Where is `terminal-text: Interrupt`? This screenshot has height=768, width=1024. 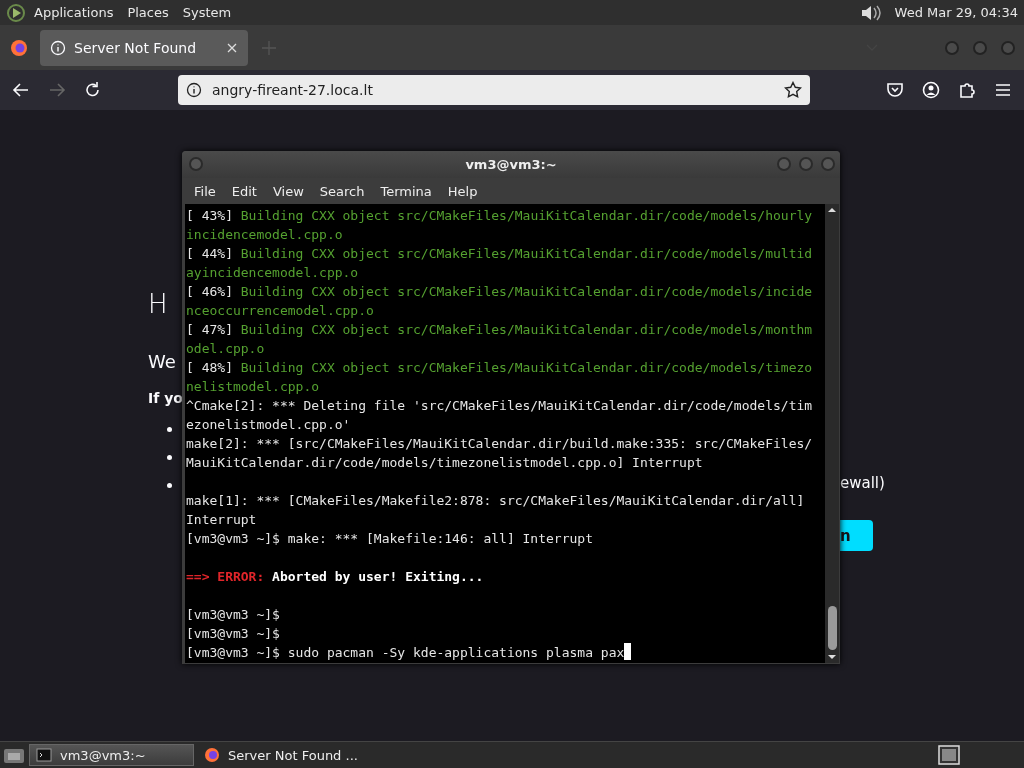 terminal-text: Interrupt is located at coordinates (221, 519).